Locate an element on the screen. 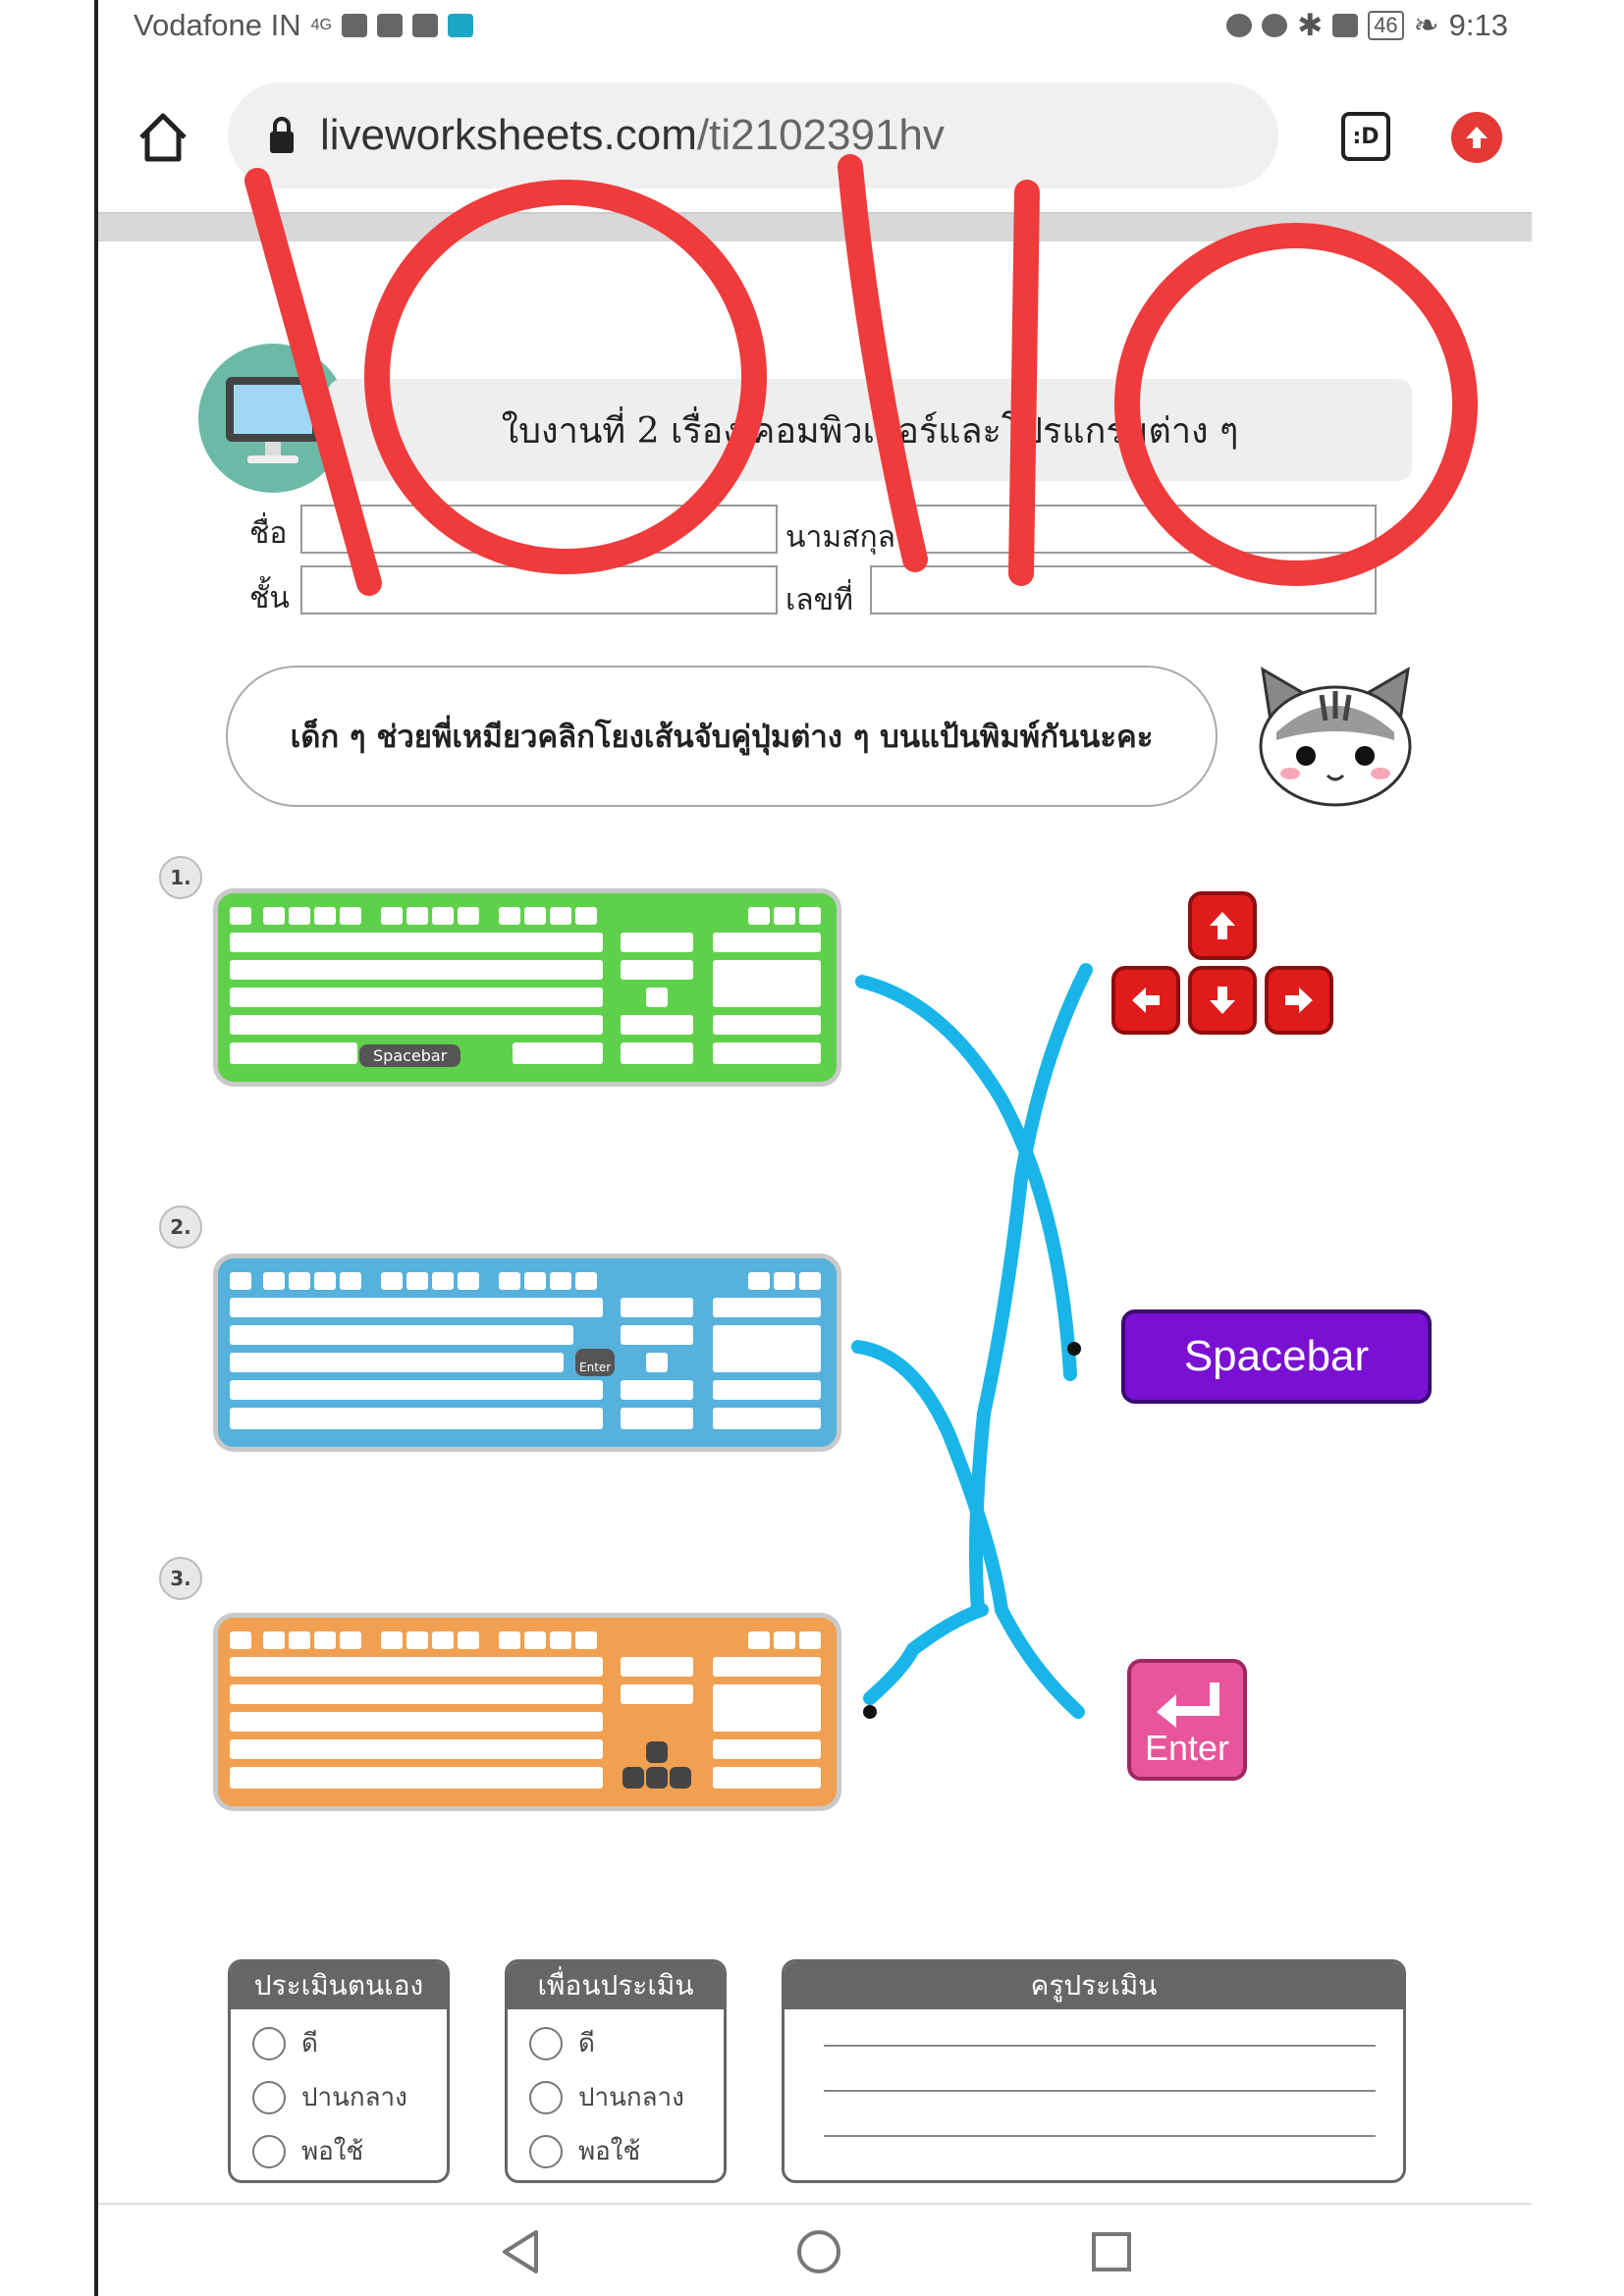  teacher-evaluation-title: ครูประเมิน is located at coordinates (1094, 1985).